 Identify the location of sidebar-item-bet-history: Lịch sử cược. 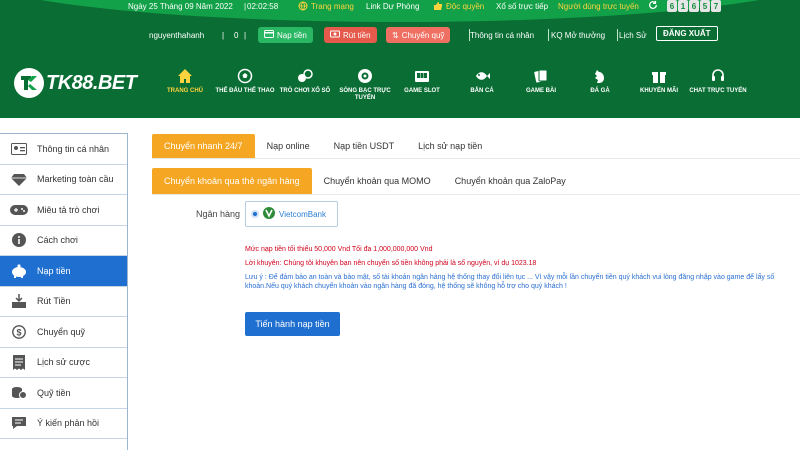
(63, 363).